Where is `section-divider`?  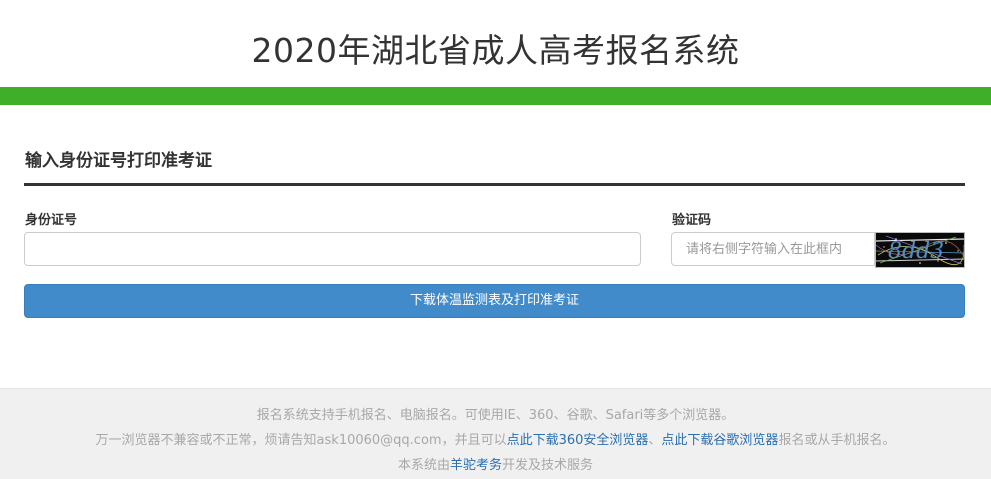 section-divider is located at coordinates (494, 184).